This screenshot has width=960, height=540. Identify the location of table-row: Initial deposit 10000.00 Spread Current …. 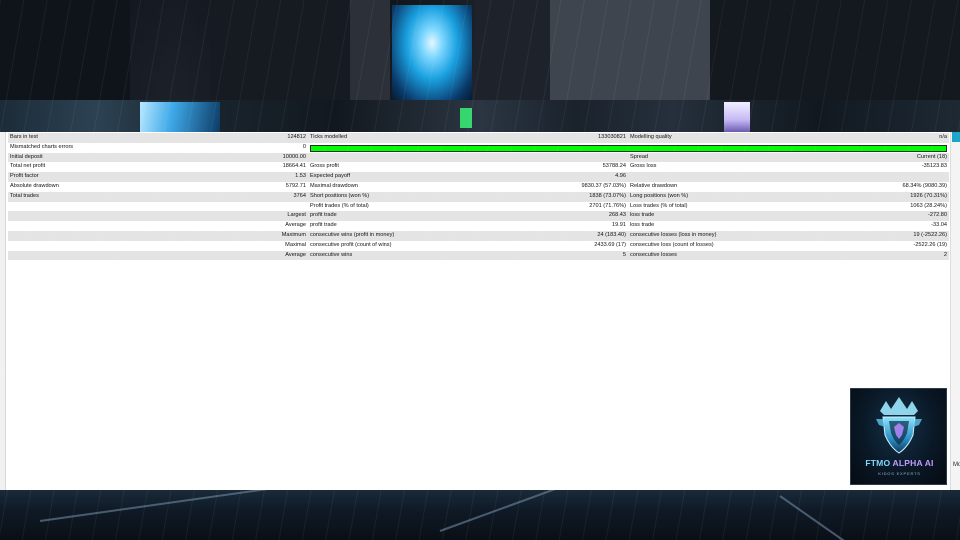
(478, 157).